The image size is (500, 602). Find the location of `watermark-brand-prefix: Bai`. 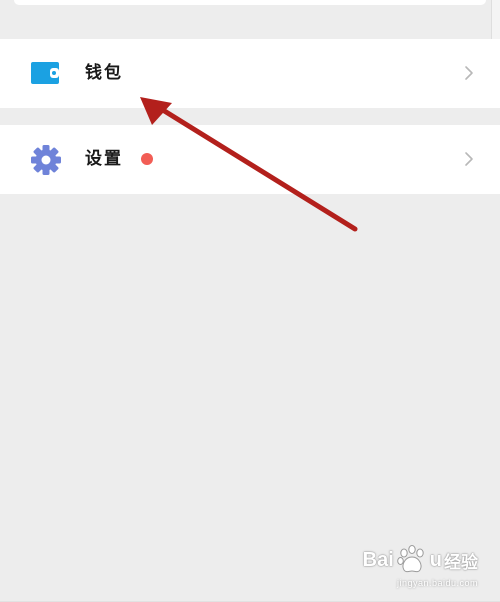

watermark-brand-prefix: Bai is located at coordinates (378, 559).